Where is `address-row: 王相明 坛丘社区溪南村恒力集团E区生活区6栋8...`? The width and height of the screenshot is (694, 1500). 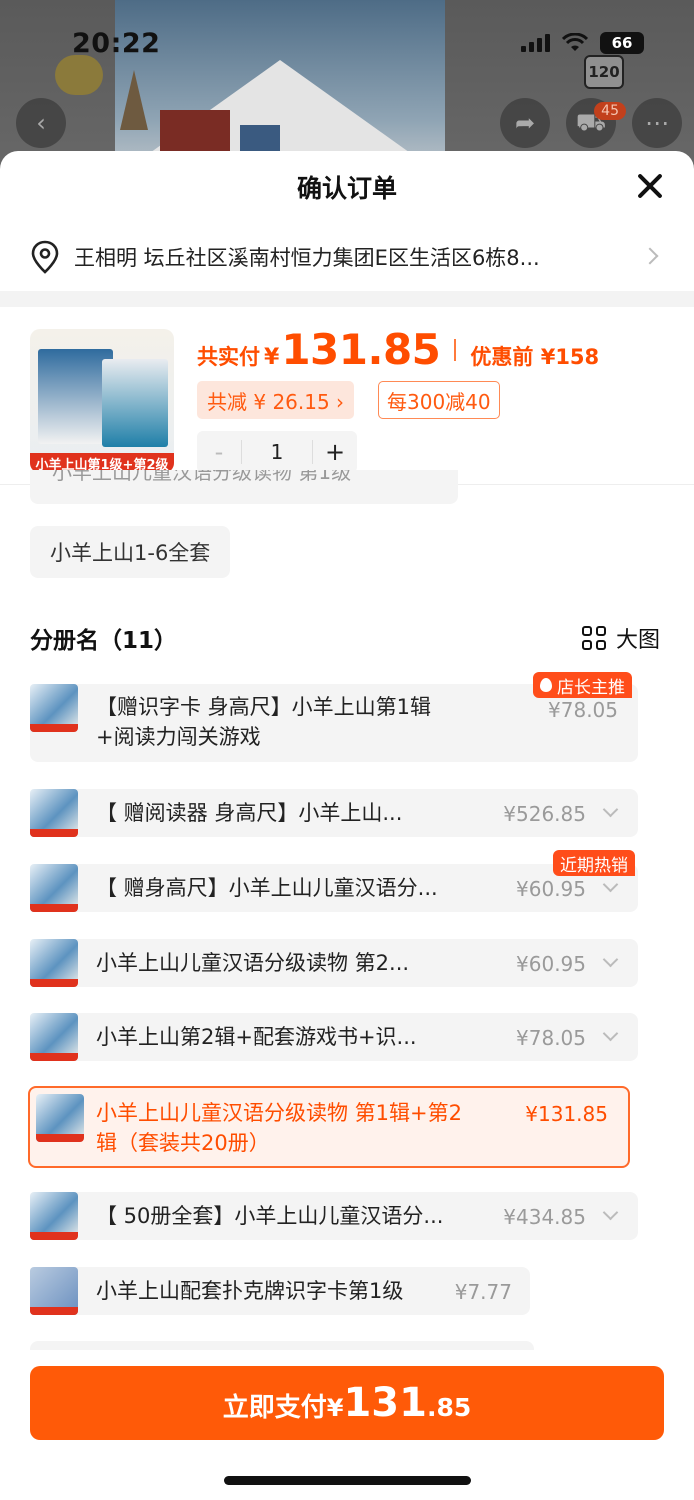 address-row: 王相明 坛丘社区溪南村恒力集团E区生活区6栋8... is located at coordinates (347, 257).